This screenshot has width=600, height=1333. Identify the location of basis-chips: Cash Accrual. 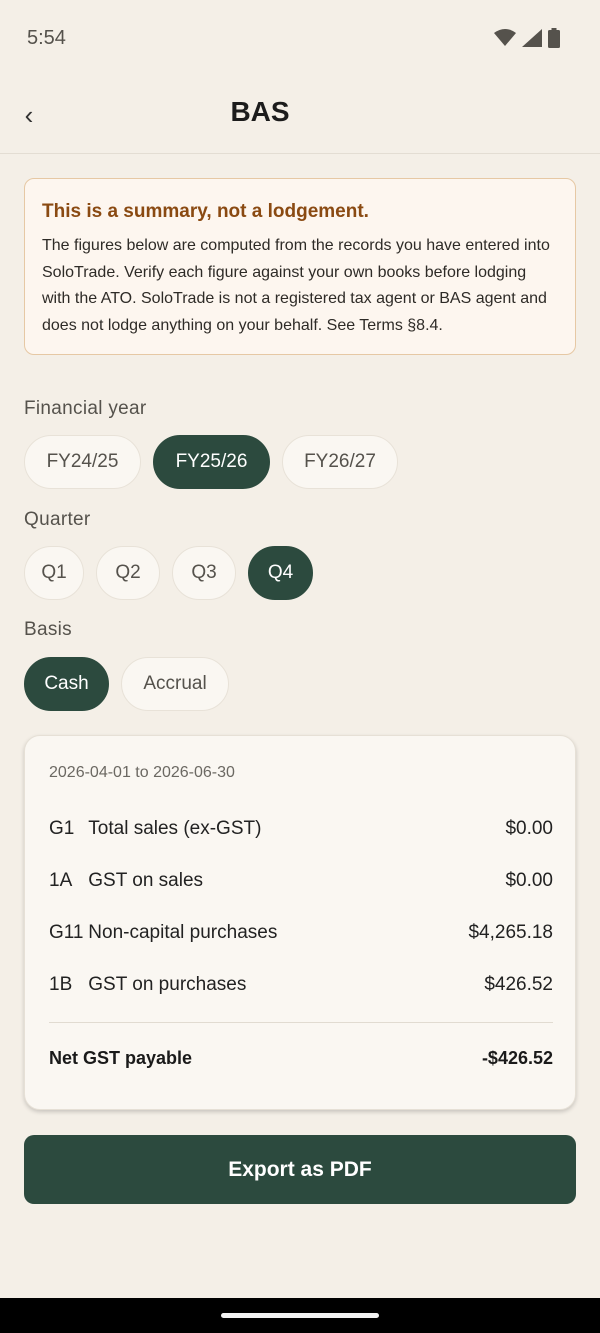
(126, 684).